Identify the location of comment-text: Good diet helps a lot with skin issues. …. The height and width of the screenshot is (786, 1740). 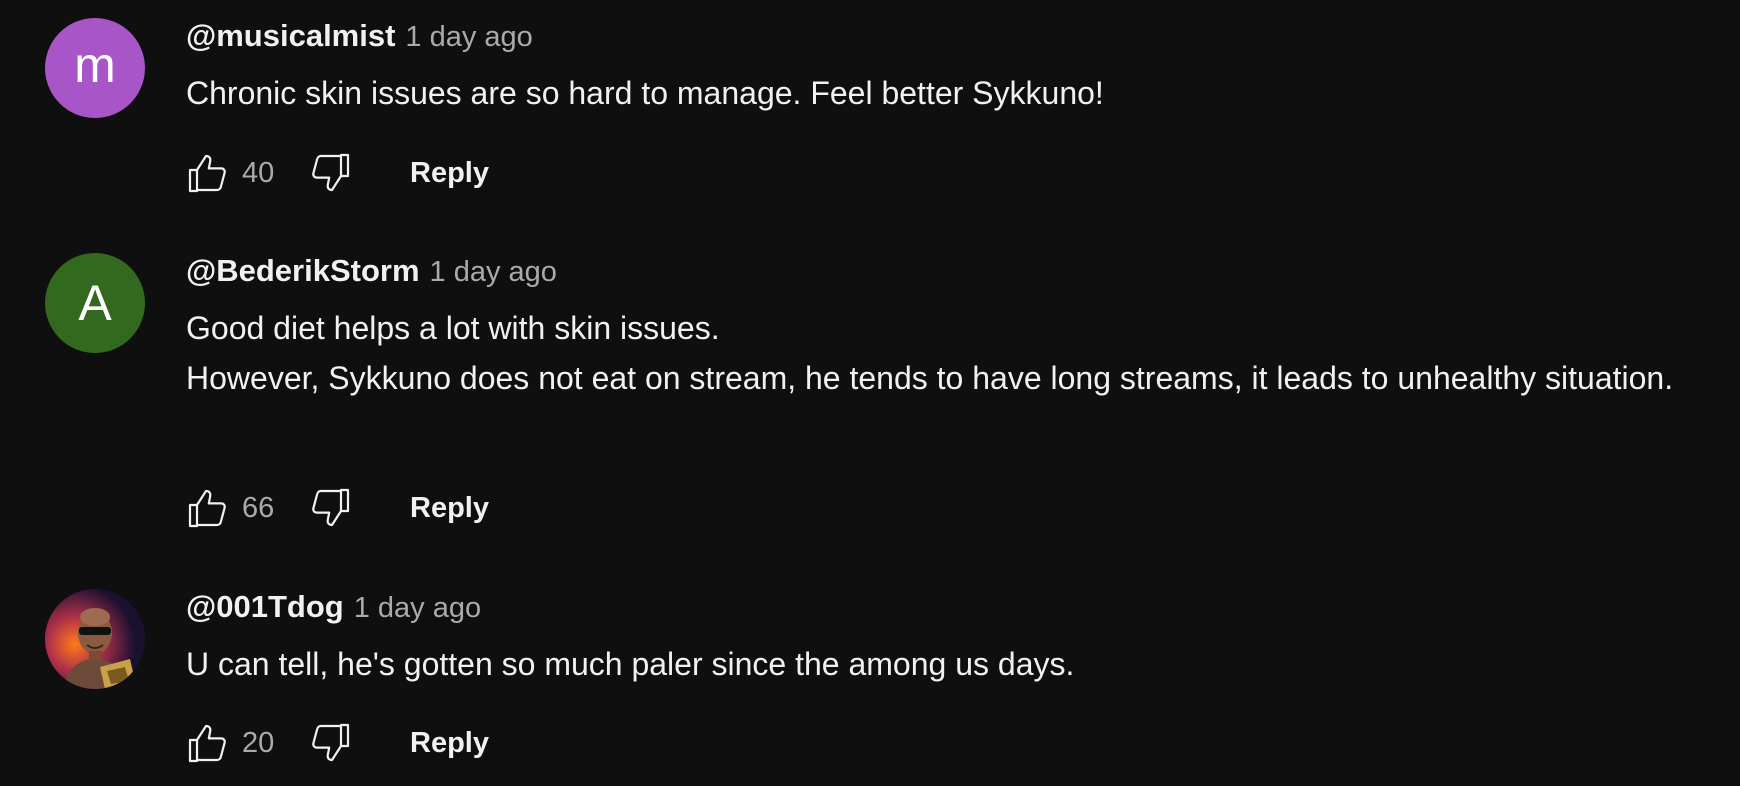
(930, 353).